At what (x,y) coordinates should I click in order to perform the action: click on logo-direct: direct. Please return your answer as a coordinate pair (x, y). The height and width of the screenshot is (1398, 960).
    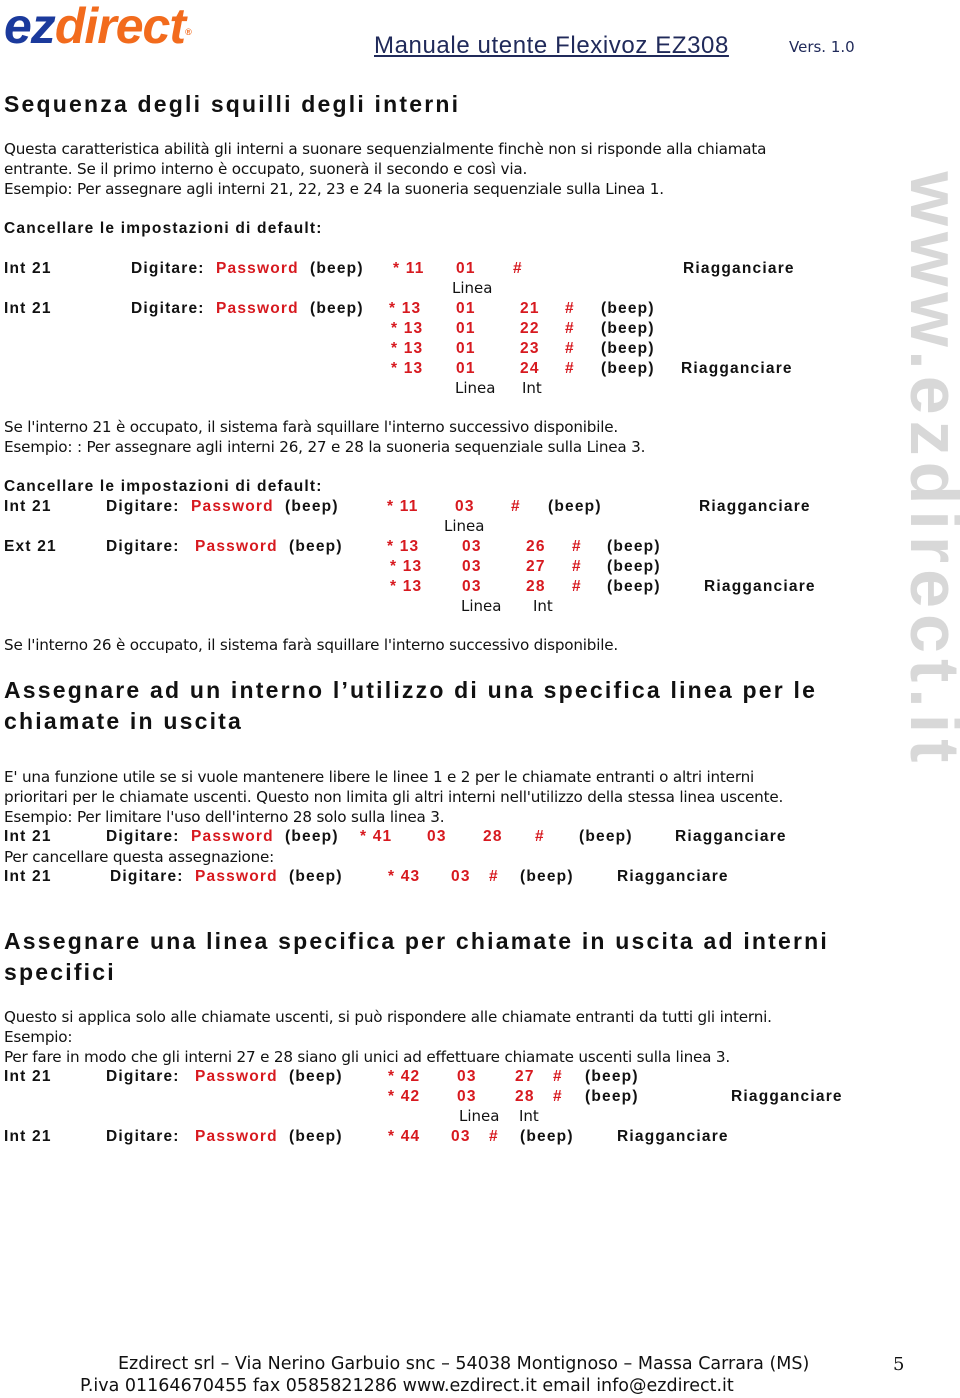
    Looking at the image, I should click on (120, 27).